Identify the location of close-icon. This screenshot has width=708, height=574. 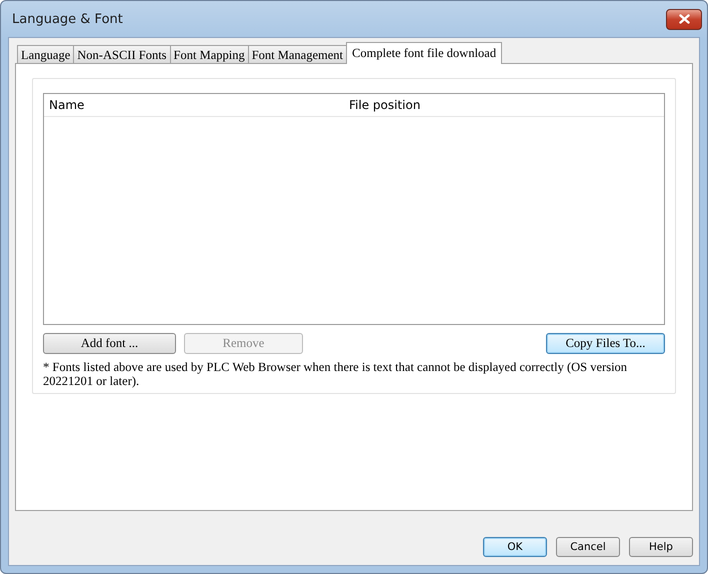
(684, 19).